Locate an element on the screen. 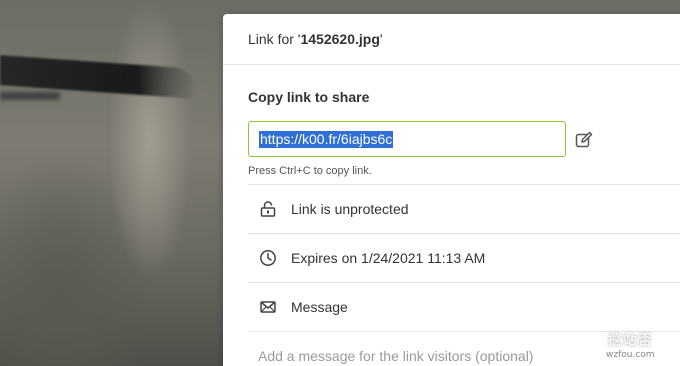 The height and width of the screenshot is (366, 680). dialog-file-name: 1452620.jpg is located at coordinates (340, 39).